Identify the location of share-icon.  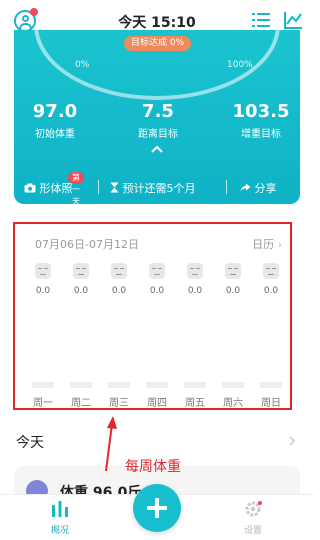
(245, 187).